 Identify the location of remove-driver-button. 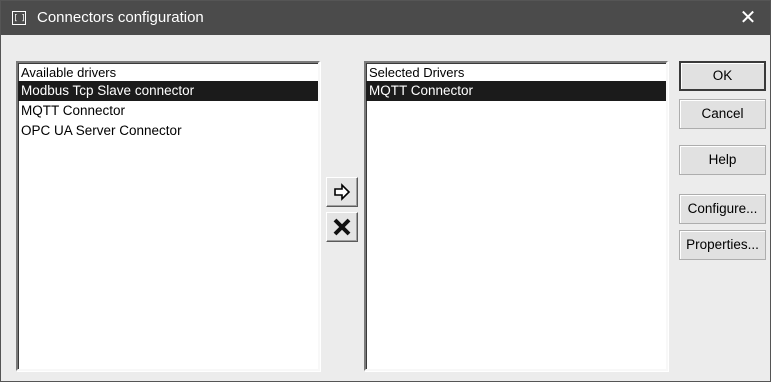
(342, 227).